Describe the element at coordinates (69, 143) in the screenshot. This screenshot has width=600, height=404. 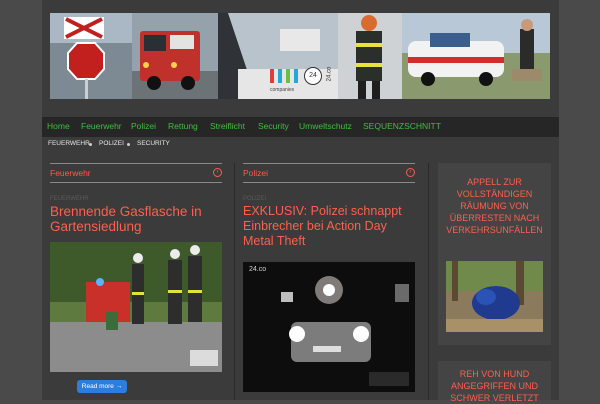
I see `breadcrumb-feuerwehr: FEUERWEHR` at that location.